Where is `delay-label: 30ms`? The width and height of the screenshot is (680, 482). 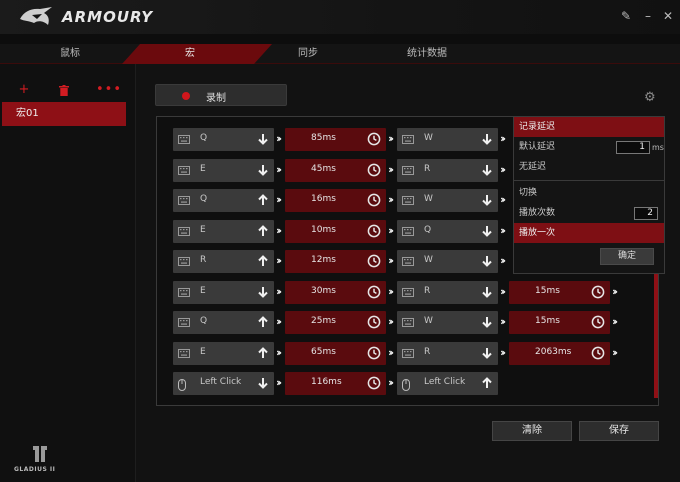
delay-label: 30ms is located at coordinates (323, 290).